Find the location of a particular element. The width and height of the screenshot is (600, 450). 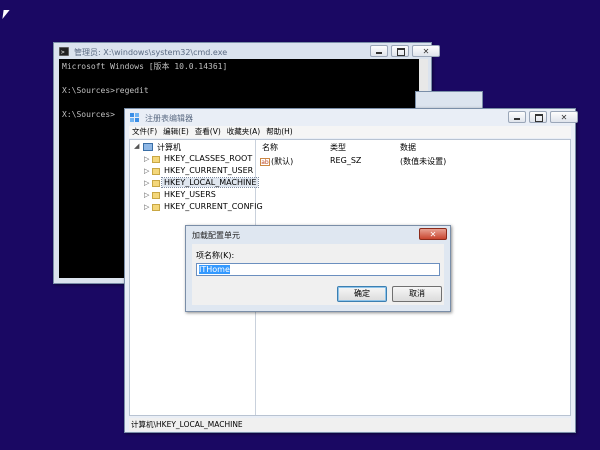

ok-button: 确定 is located at coordinates (362, 294).